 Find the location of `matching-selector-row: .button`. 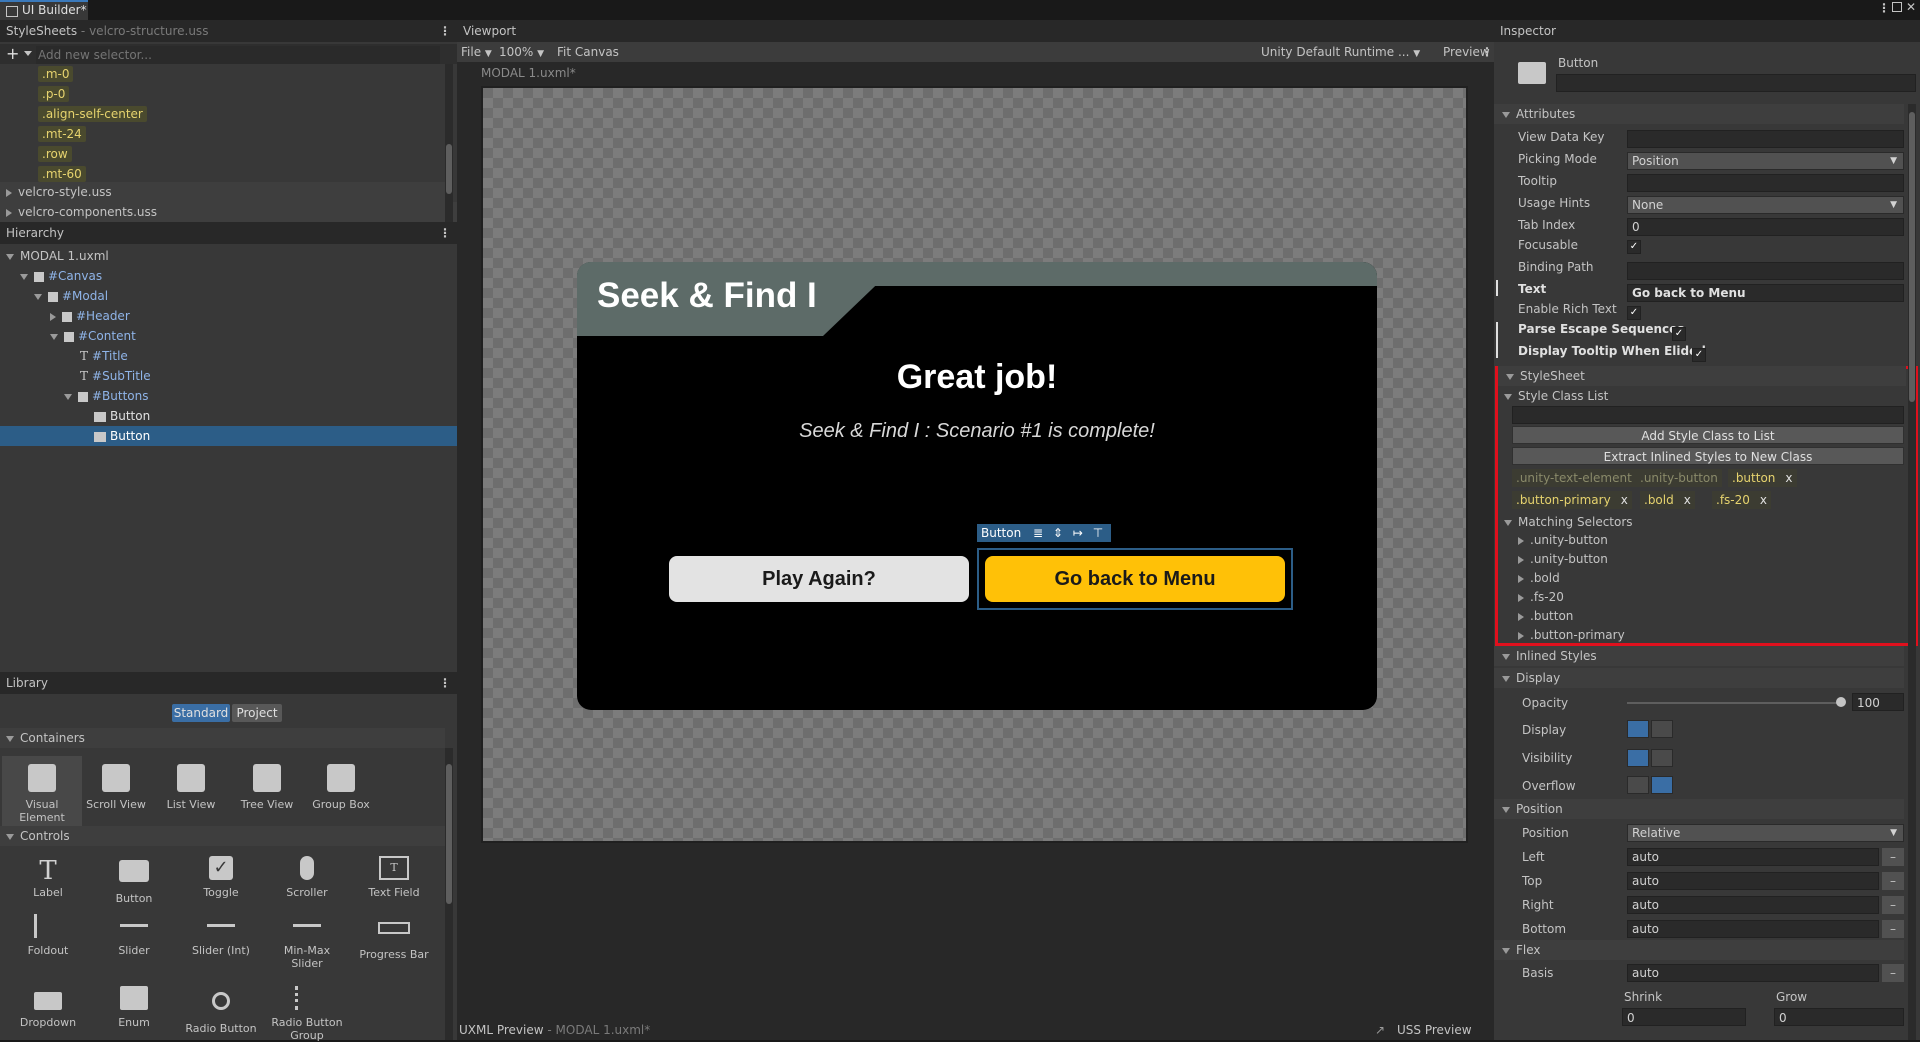

matching-selector-row: .button is located at coordinates (1545, 616).